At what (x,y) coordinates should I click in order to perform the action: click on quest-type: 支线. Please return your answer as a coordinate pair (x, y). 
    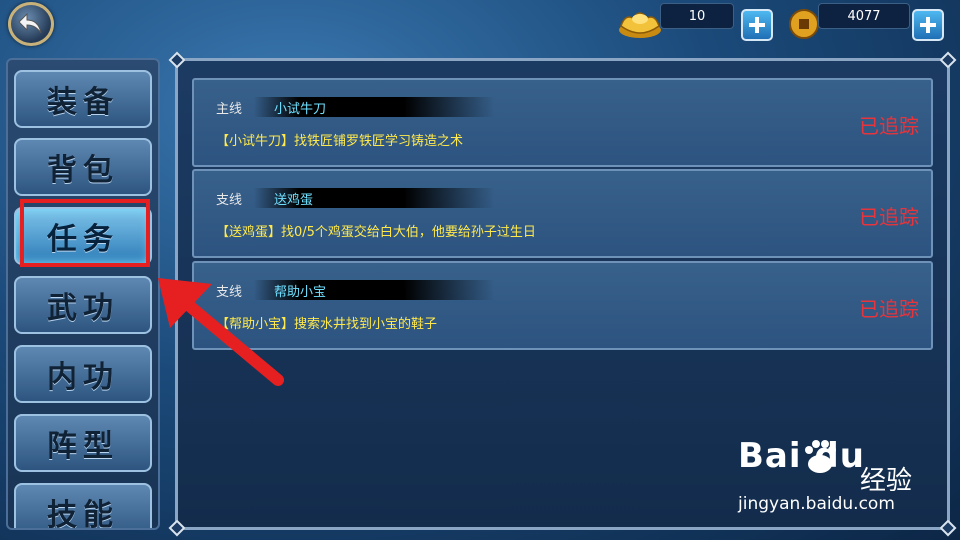
    Looking at the image, I should click on (229, 200).